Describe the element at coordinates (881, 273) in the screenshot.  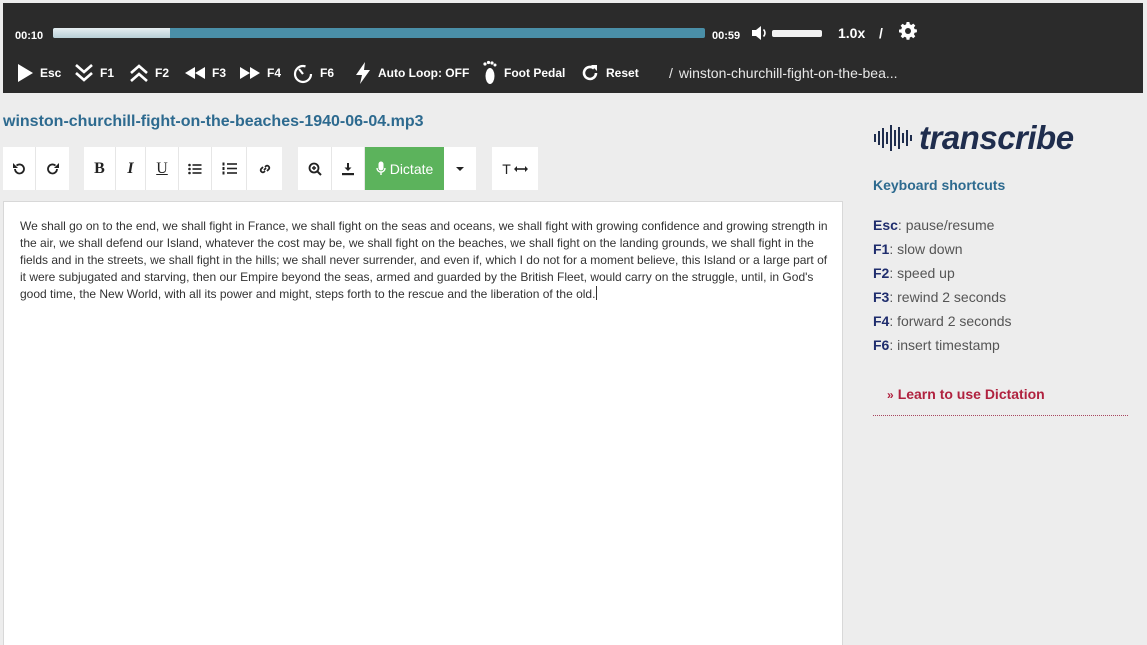
I see `shortcut-key: F2` at that location.